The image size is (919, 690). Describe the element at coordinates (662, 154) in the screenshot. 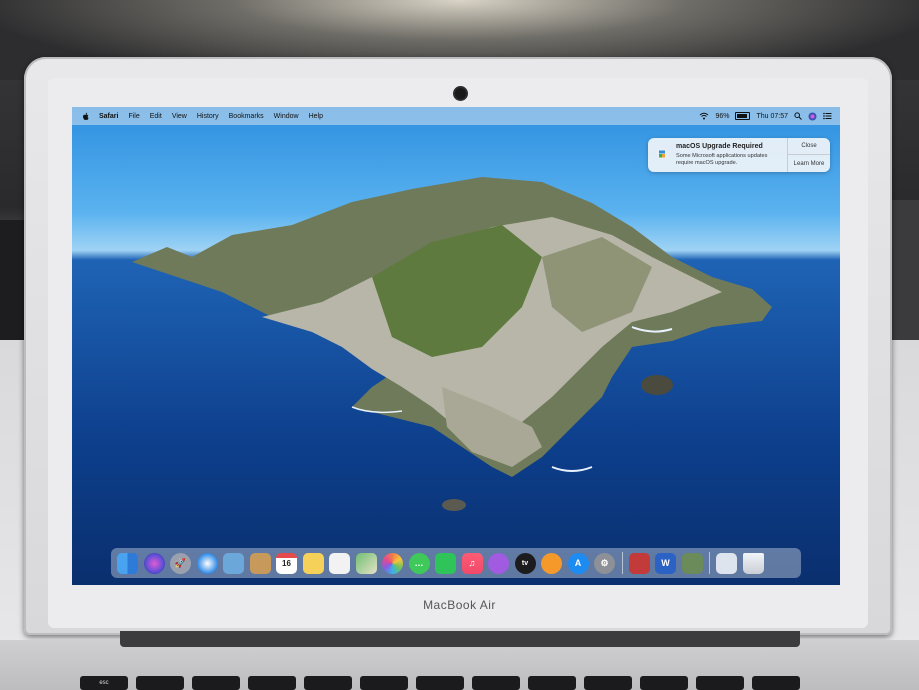

I see `installer-app-icon` at that location.